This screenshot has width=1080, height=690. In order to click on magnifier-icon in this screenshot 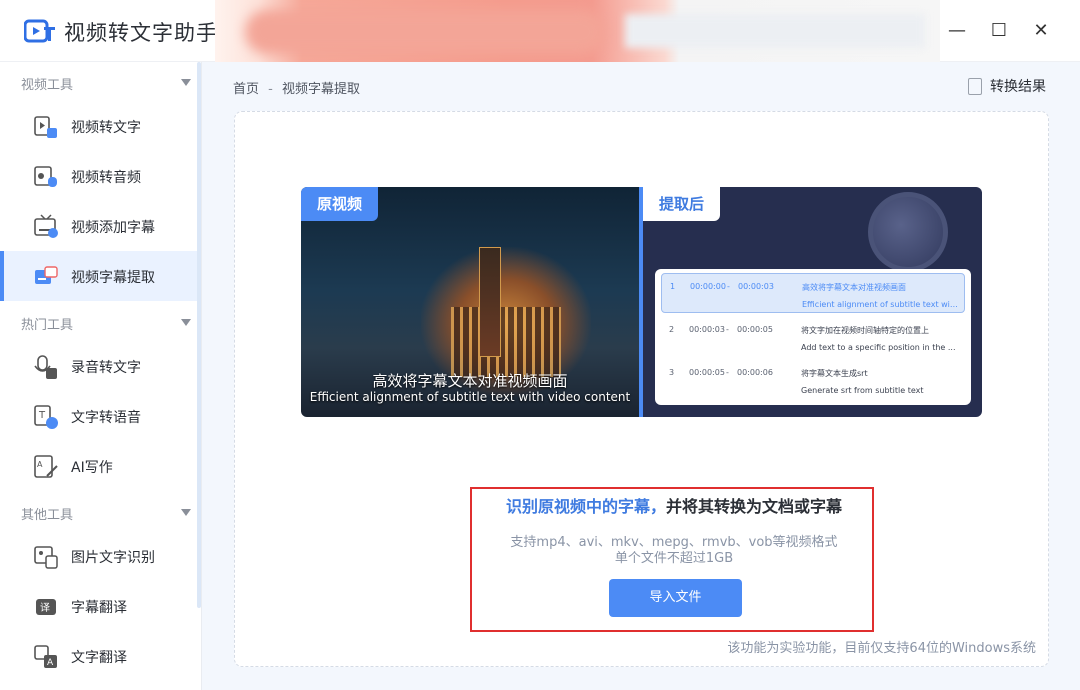, I will do `click(908, 232)`.